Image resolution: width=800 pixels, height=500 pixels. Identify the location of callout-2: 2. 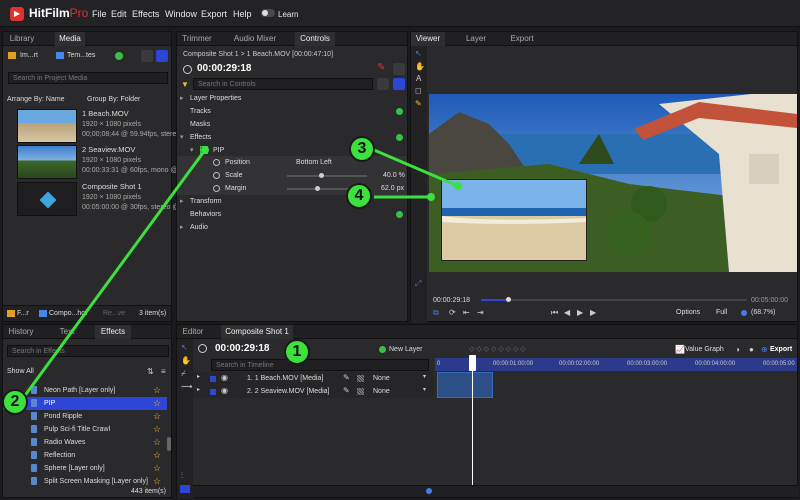
(15, 402).